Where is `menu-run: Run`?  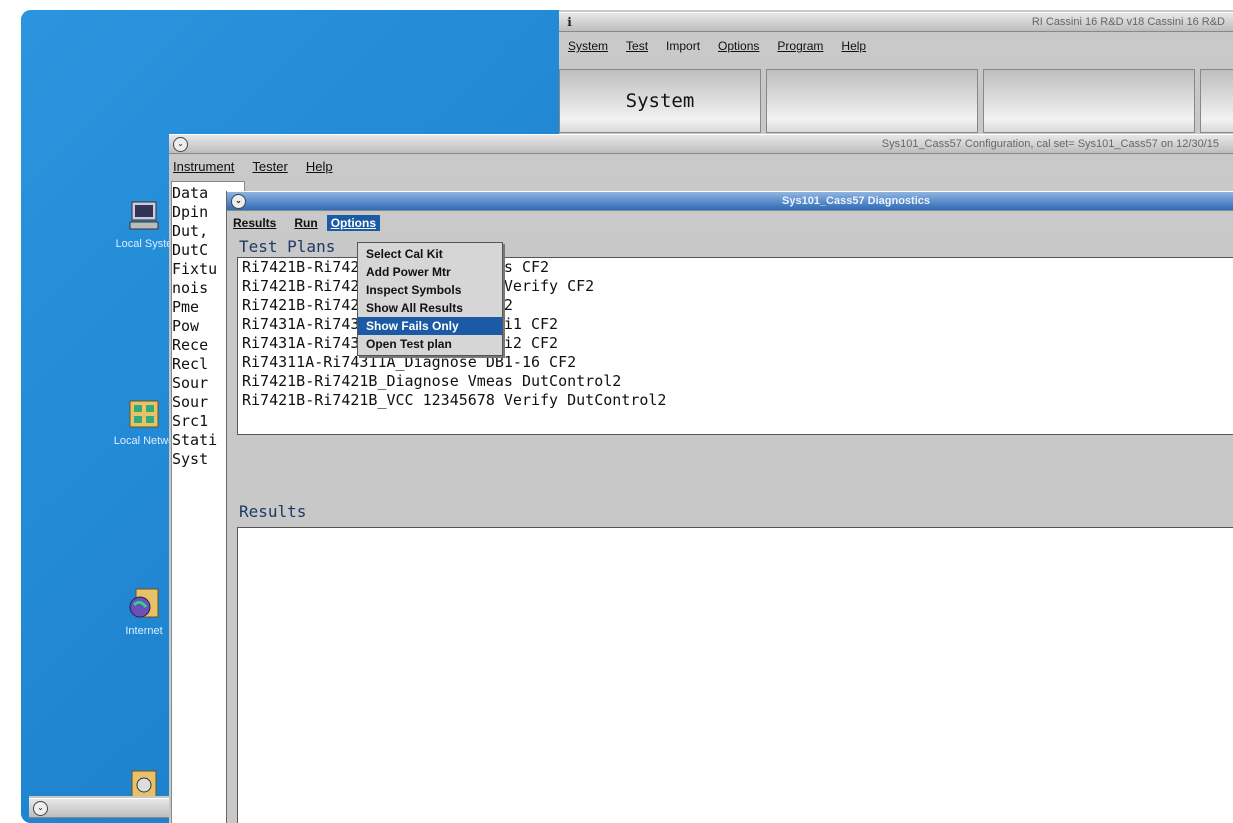
menu-run: Run is located at coordinates (305, 223).